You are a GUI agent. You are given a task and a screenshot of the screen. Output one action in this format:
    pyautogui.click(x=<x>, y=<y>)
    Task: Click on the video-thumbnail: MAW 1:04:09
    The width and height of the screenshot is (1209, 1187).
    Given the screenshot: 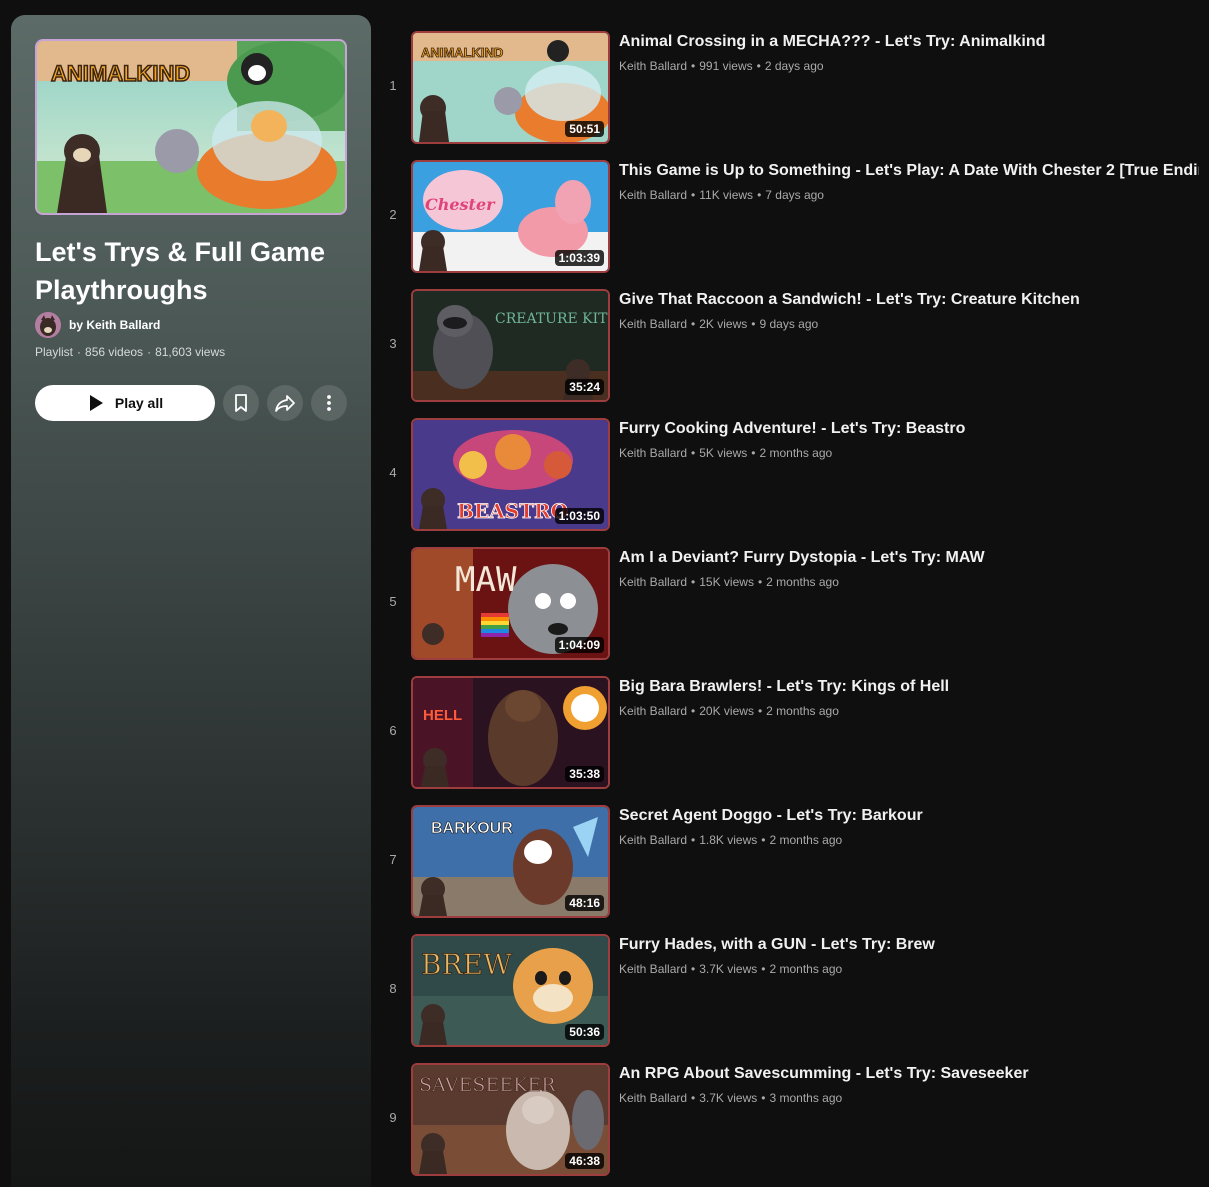 What is the action you would take?
    pyautogui.click(x=510, y=603)
    